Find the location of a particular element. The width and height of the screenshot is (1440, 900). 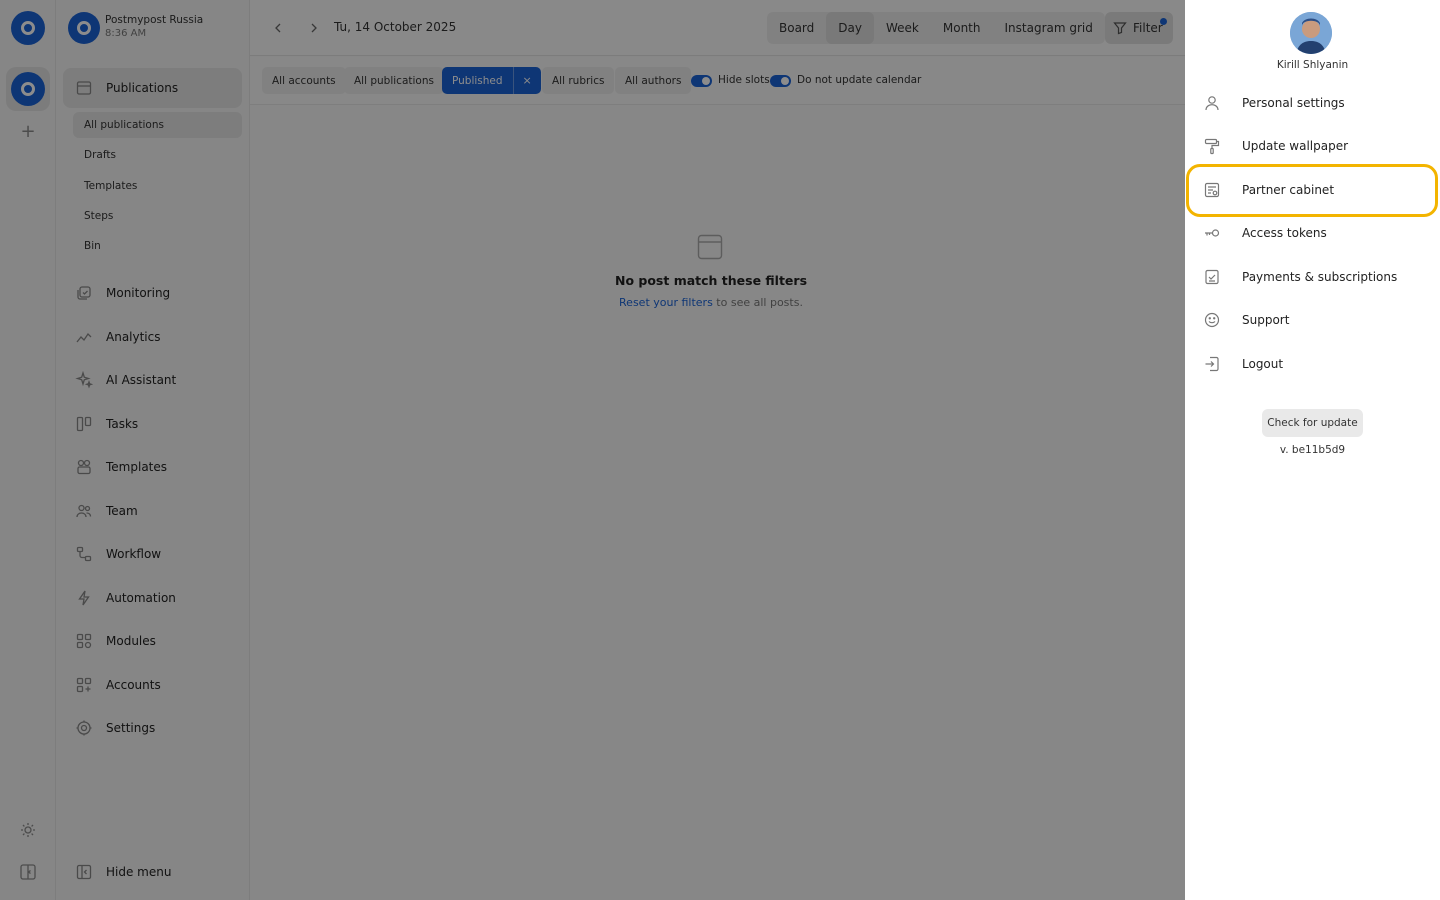

menu-logout: Logout is located at coordinates (1313, 364).